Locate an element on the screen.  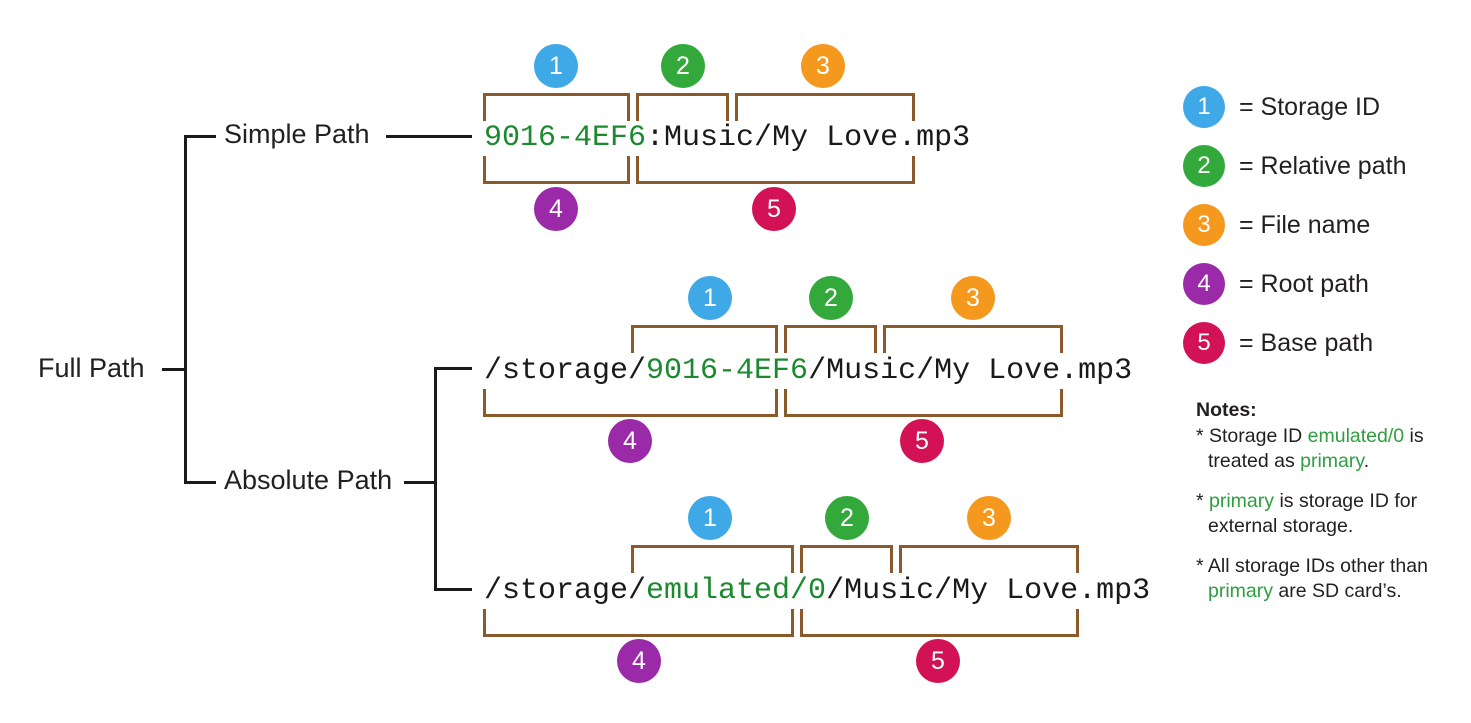
bracket-base-path-row3 is located at coordinates (939, 623).